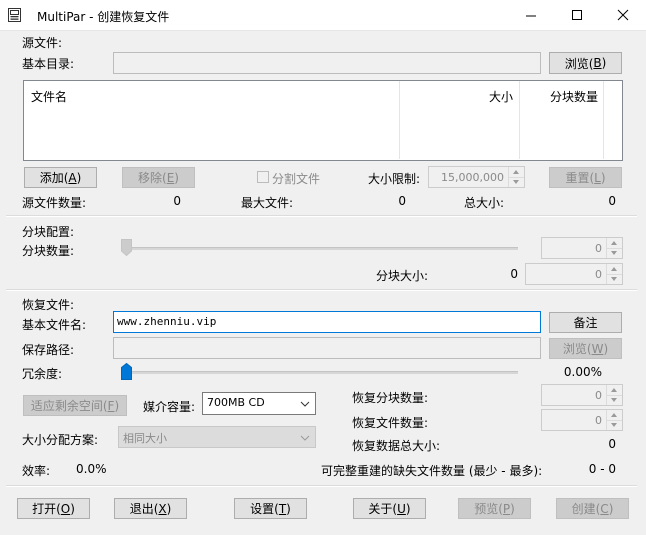  Describe the element at coordinates (49, 96) in the screenshot. I see `column-header-filename: 文件名` at that location.